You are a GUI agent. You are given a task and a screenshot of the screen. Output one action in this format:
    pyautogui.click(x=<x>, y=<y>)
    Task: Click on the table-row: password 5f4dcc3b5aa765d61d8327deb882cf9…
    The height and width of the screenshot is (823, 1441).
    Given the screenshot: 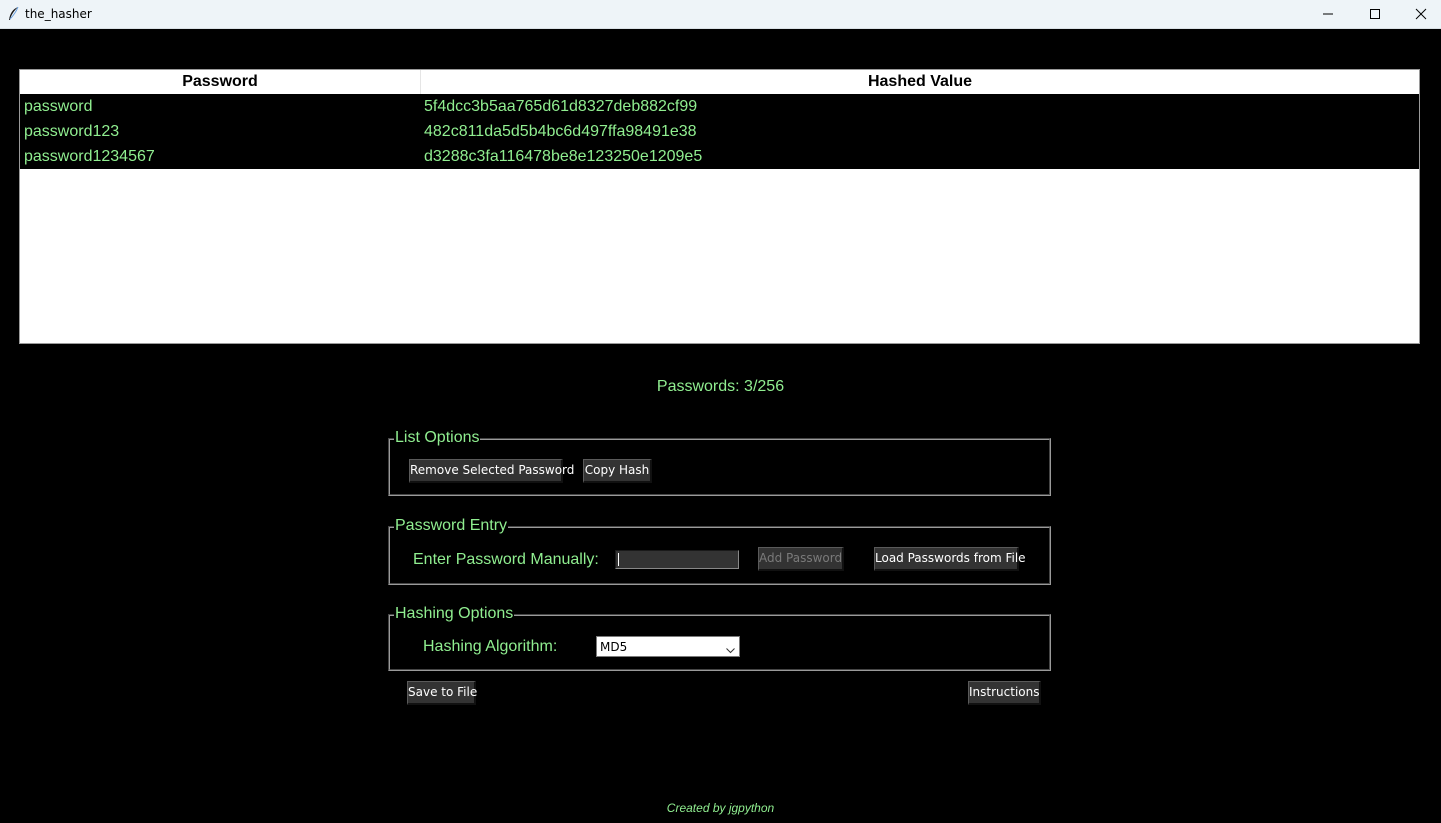 What is the action you would take?
    pyautogui.click(x=719, y=106)
    